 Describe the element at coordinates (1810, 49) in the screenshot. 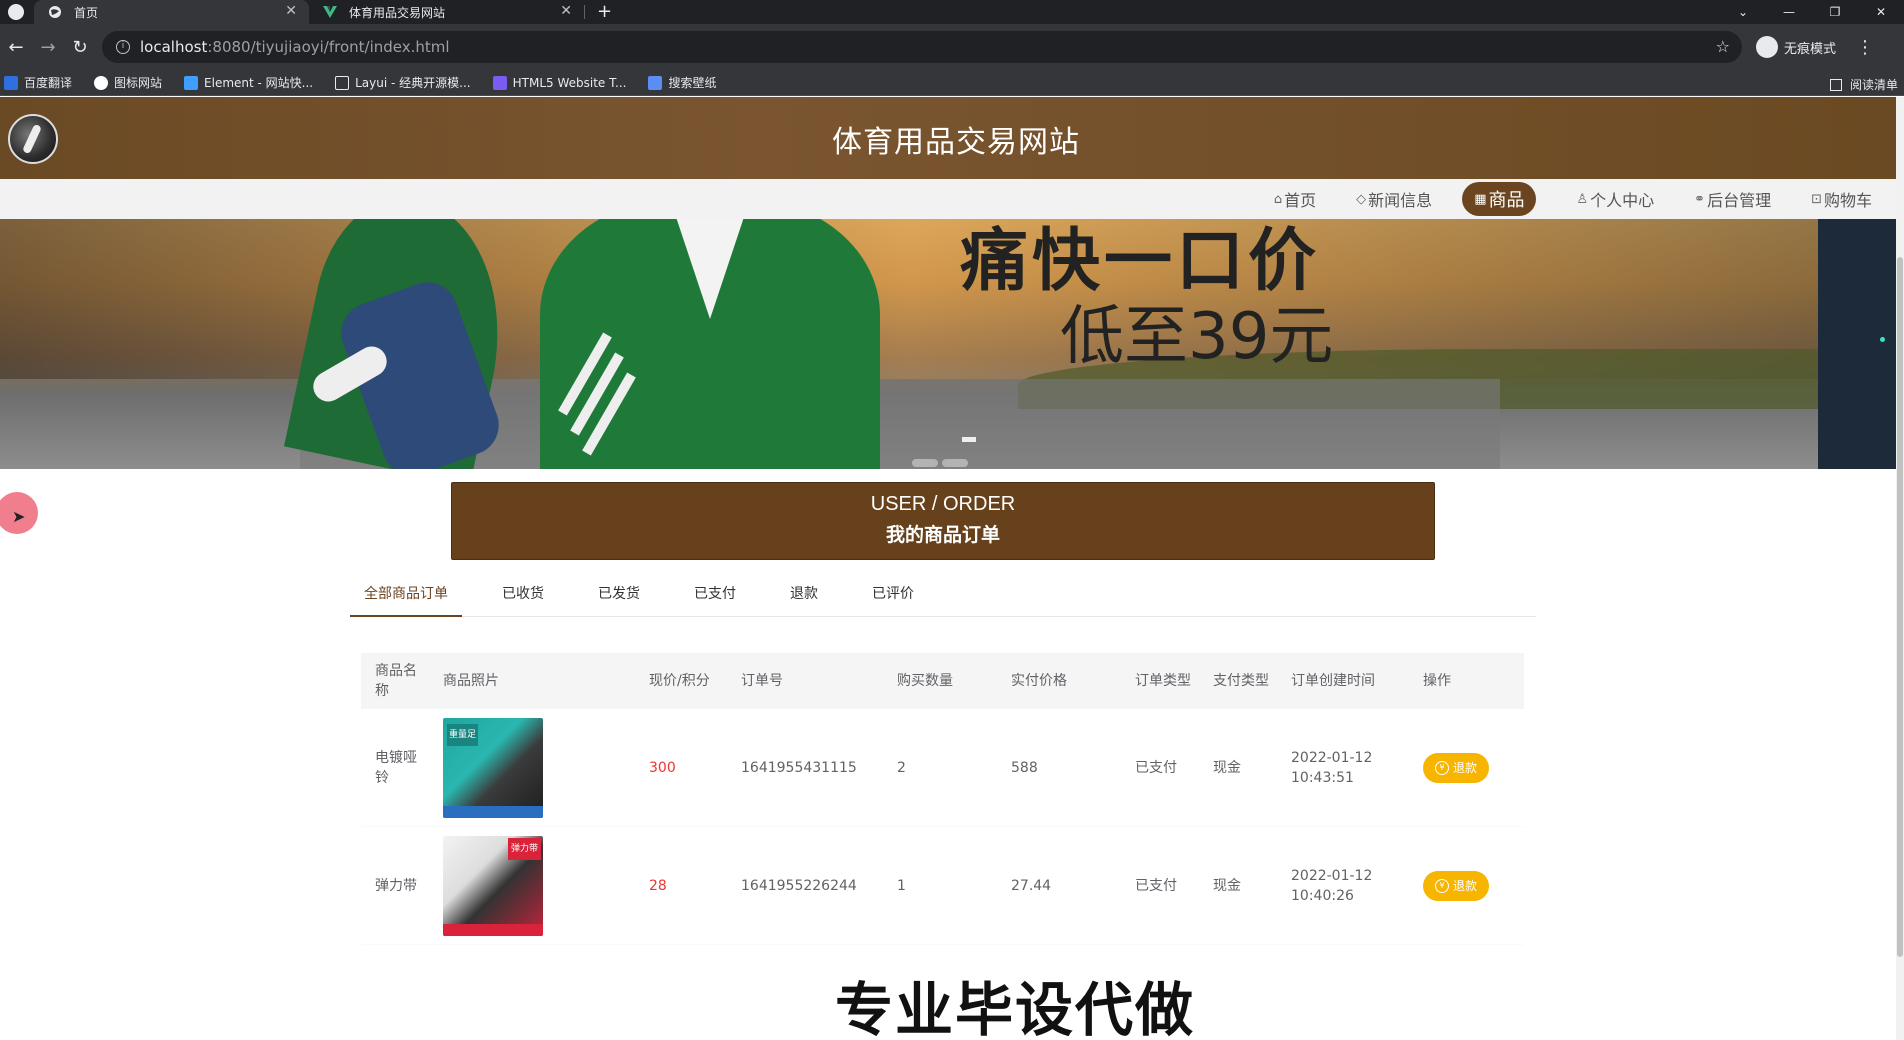

I see `profile-label: 无痕模式` at that location.